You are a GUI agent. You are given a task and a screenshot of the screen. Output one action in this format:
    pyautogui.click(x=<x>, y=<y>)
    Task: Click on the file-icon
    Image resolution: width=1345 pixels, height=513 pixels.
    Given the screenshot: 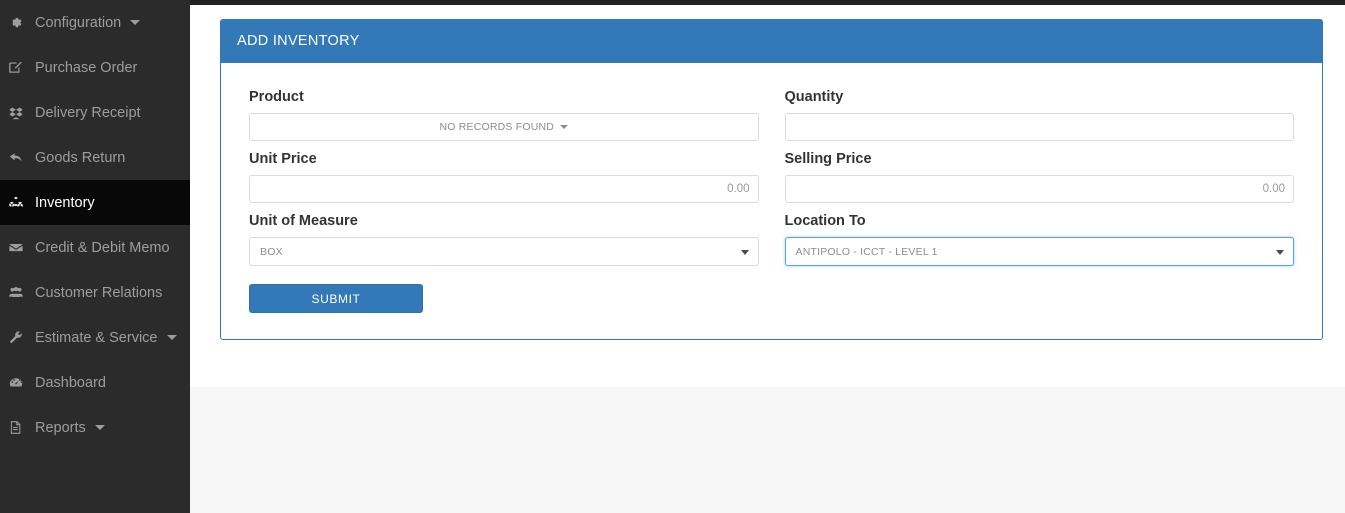 What is the action you would take?
    pyautogui.click(x=19, y=428)
    